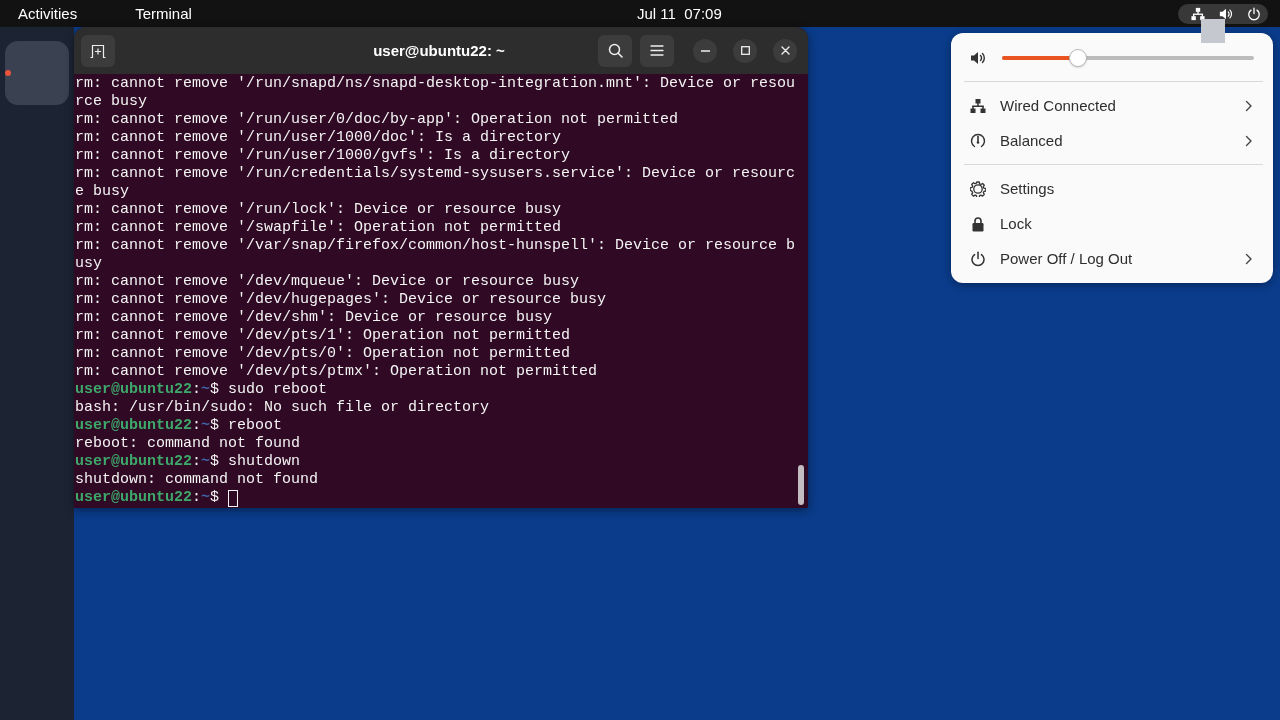  Describe the element at coordinates (48, 13) in the screenshot. I see `activities-button: Activities` at that location.